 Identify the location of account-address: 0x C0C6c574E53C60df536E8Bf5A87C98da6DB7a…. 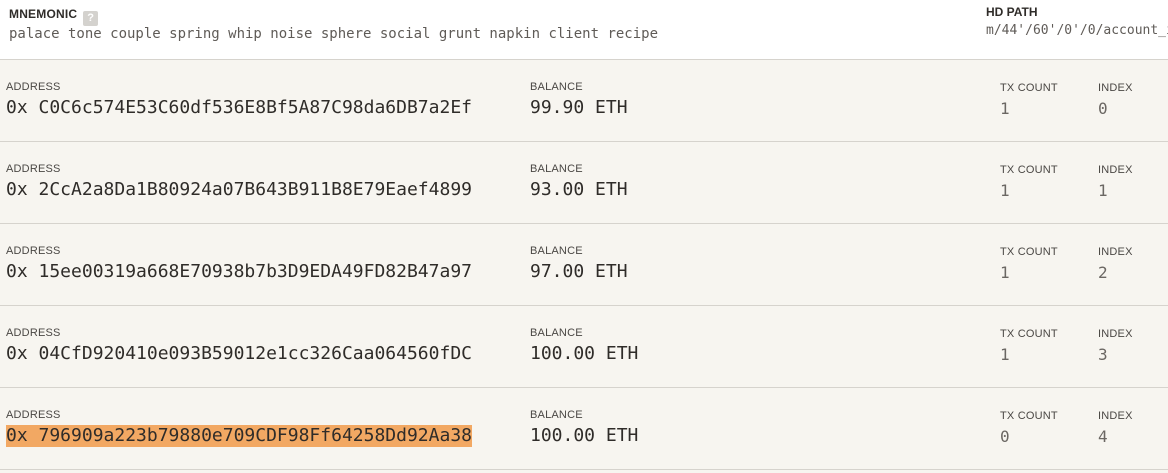
(239, 108).